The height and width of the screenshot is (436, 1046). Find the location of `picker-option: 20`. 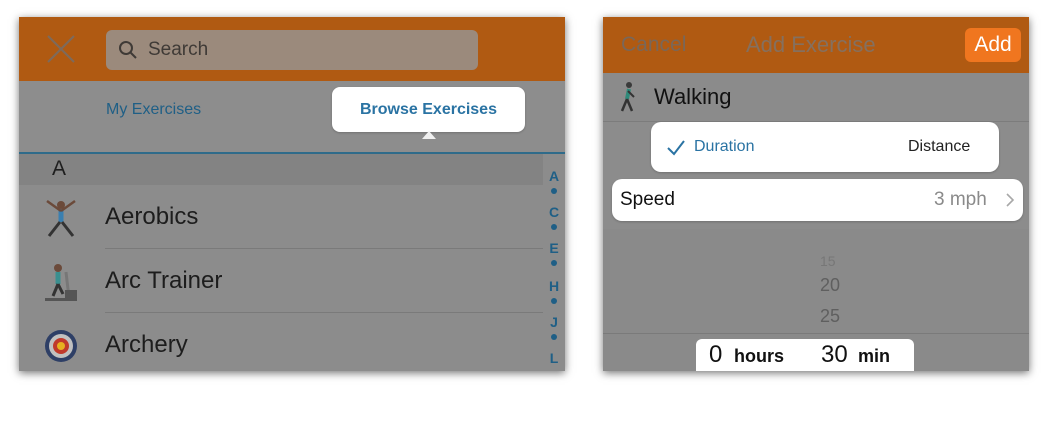

picker-option: 20 is located at coordinates (830, 285).